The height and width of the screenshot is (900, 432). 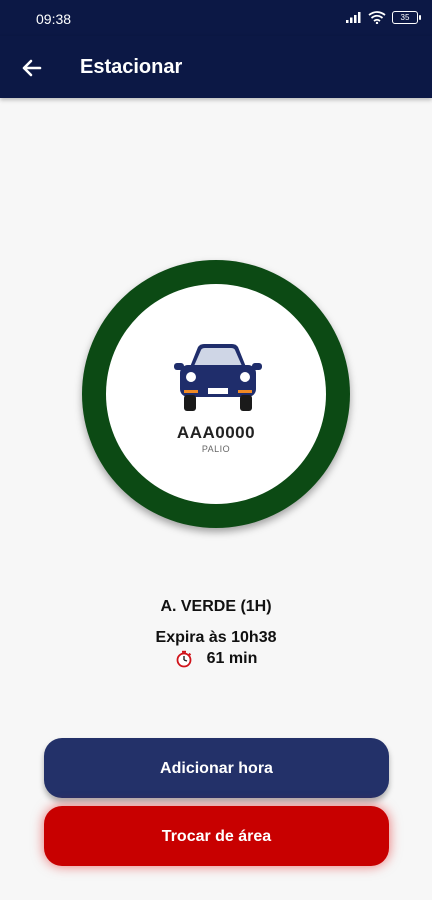 I want to click on back-button, so click(x=32, y=68).